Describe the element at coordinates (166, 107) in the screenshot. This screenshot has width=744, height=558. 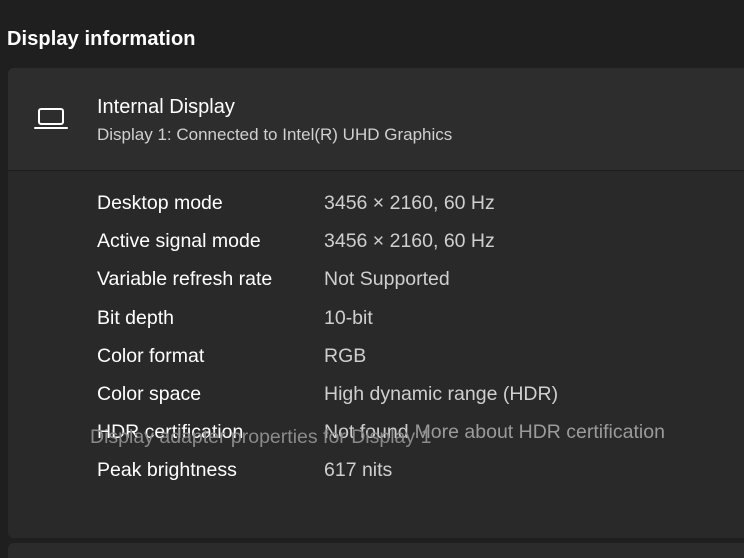
I see `display-name: Internal Display` at that location.